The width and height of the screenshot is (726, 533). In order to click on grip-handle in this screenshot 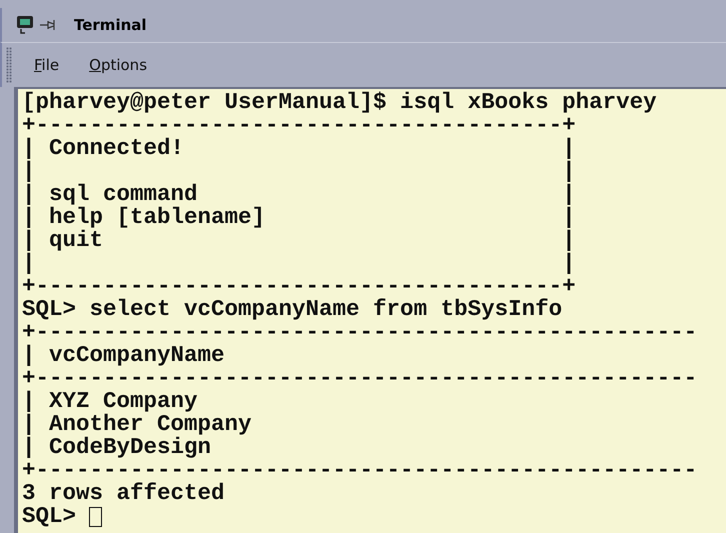, I will do `click(9, 65)`.